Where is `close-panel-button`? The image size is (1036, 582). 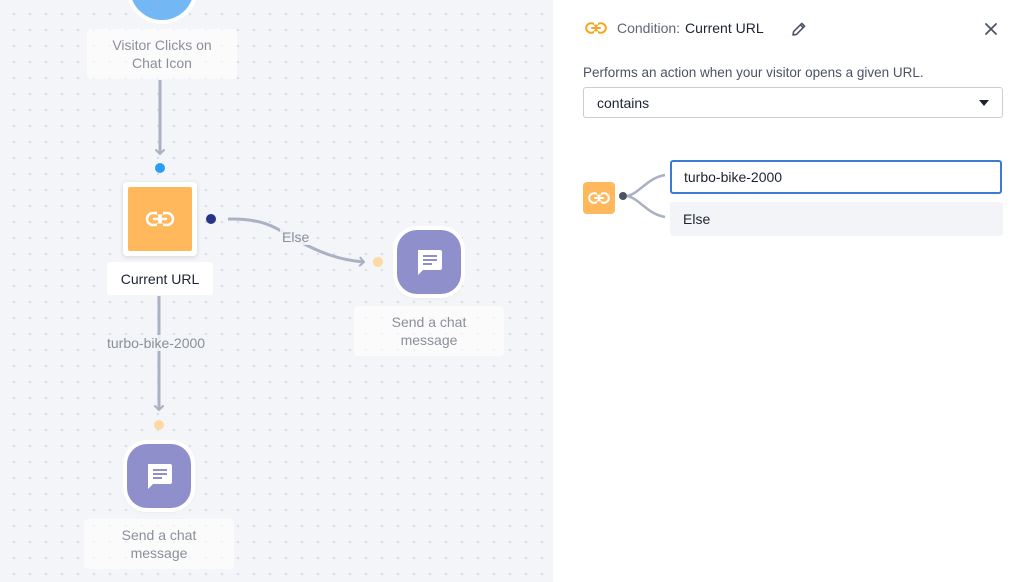
close-panel-button is located at coordinates (991, 29).